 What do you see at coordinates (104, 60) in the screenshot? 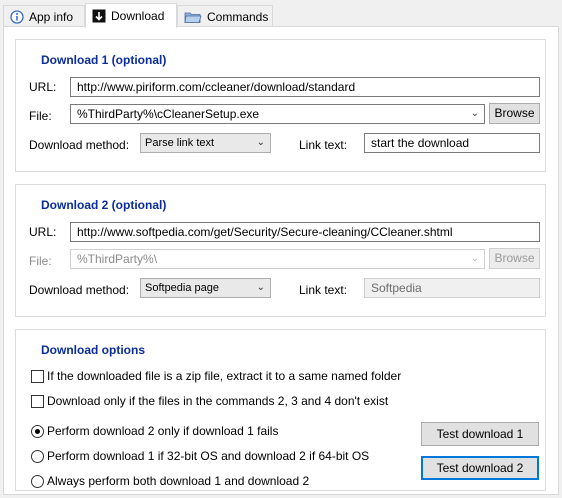
I see `download1-title: Download 1 (optional)` at bounding box center [104, 60].